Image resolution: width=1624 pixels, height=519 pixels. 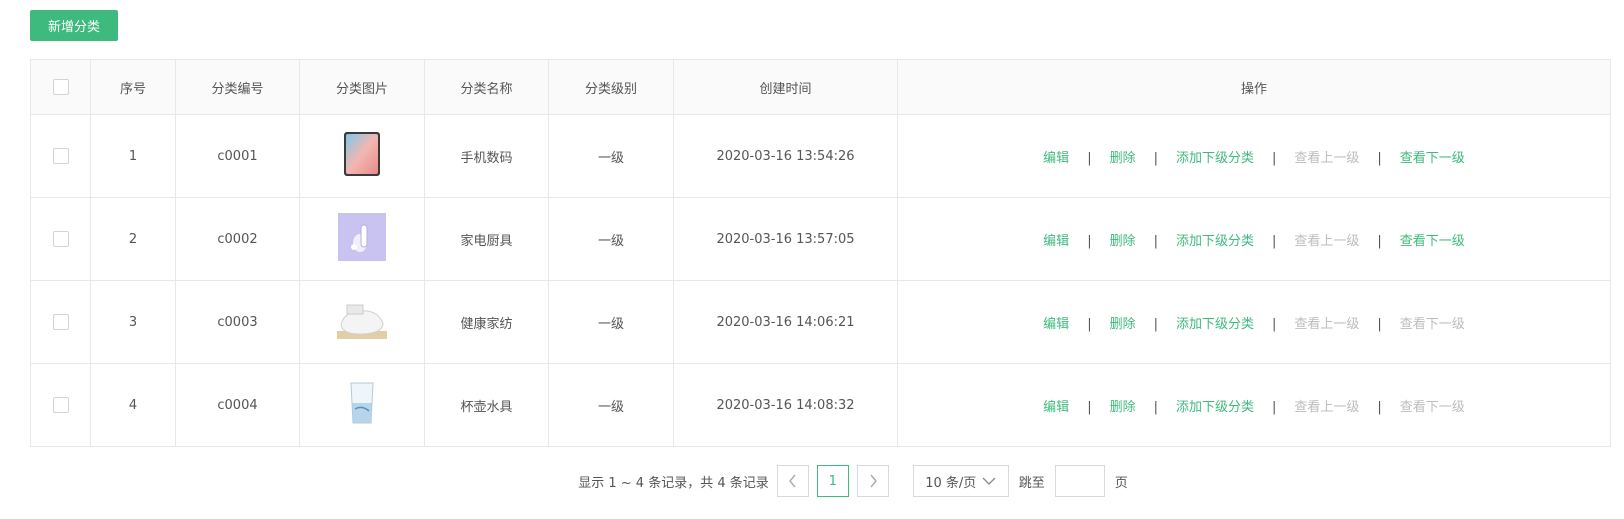 I want to click on next-page-button, so click(x=872, y=481).